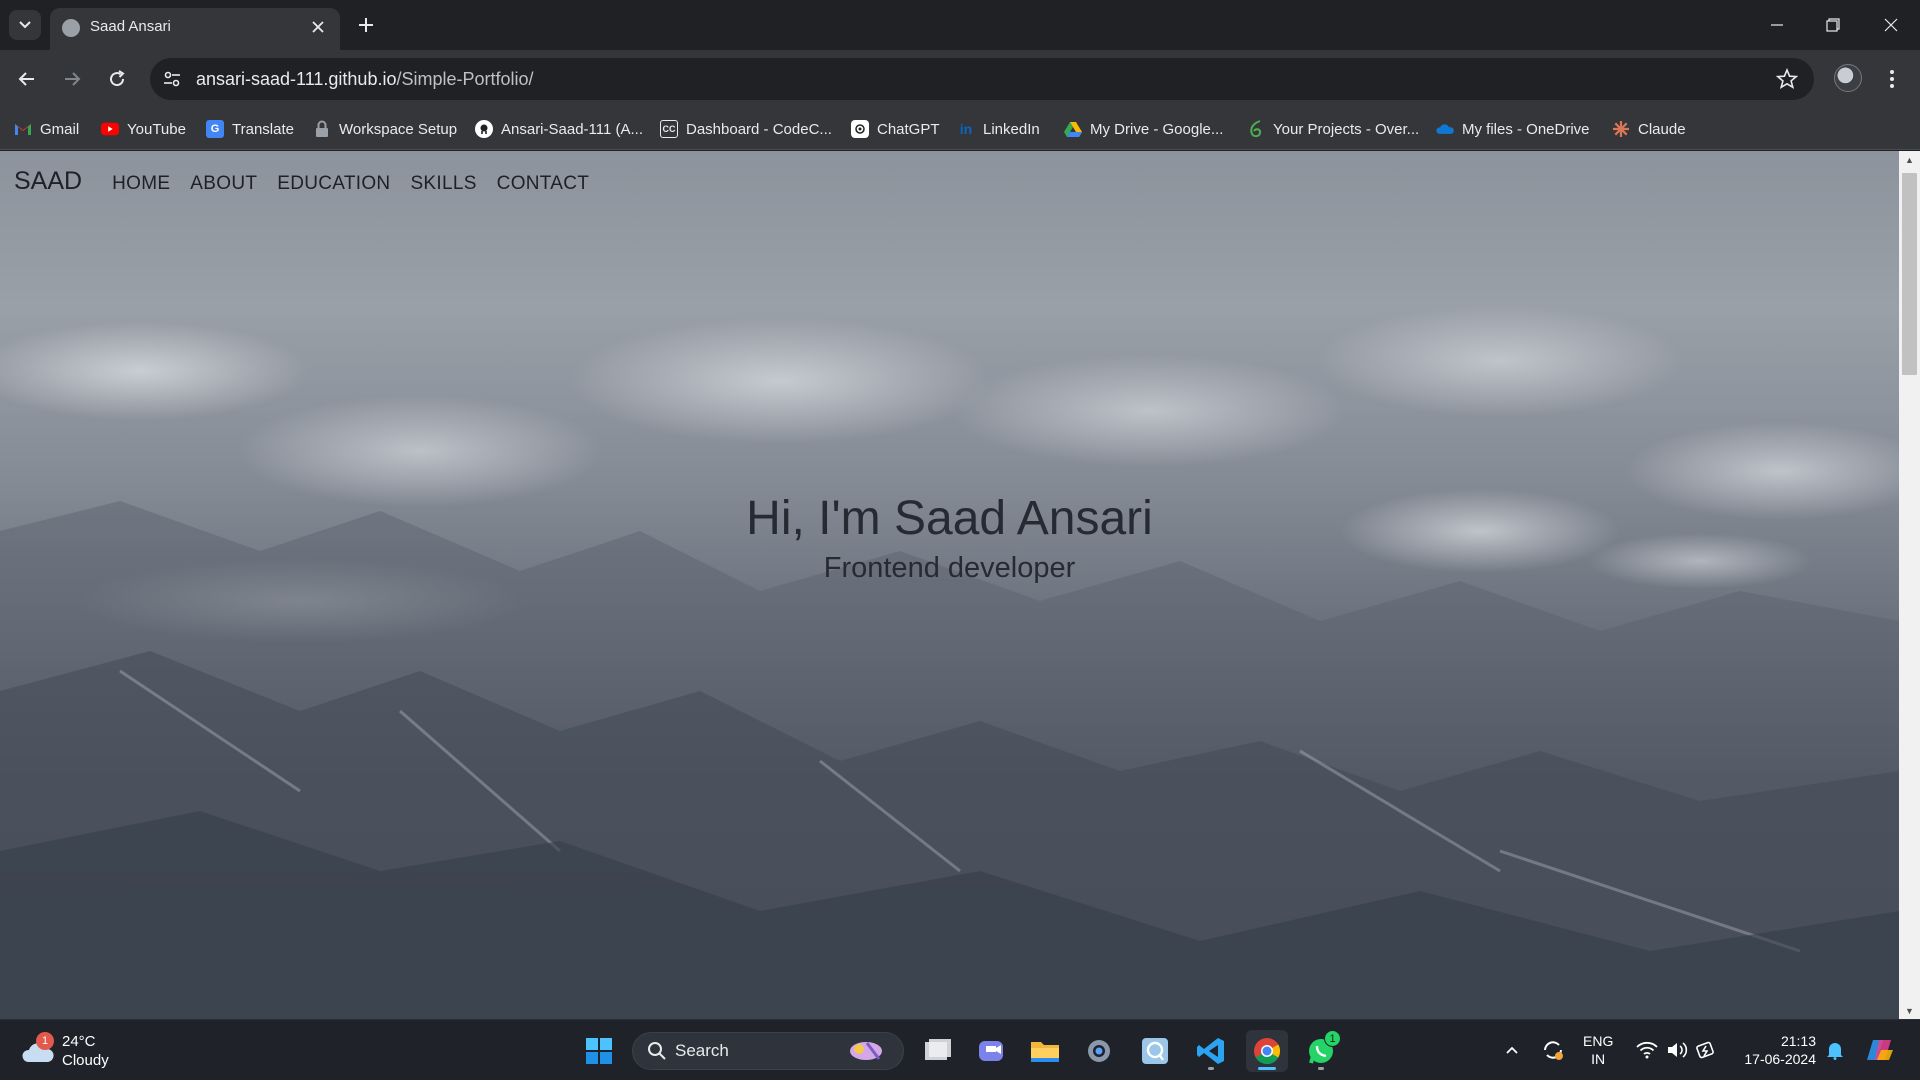  Describe the element at coordinates (895, 129) in the screenshot. I see `bookmark-chatgpt: ChatGPT` at that location.